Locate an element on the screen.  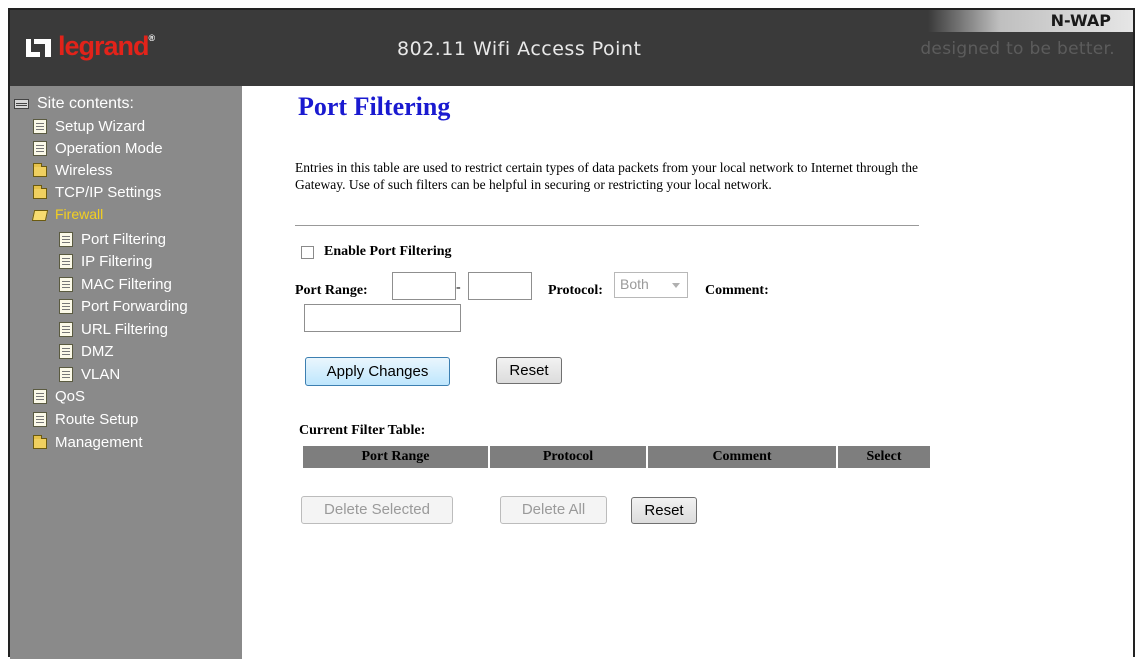
header-title: 802.11 Wifi Access Point is located at coordinates (519, 49).